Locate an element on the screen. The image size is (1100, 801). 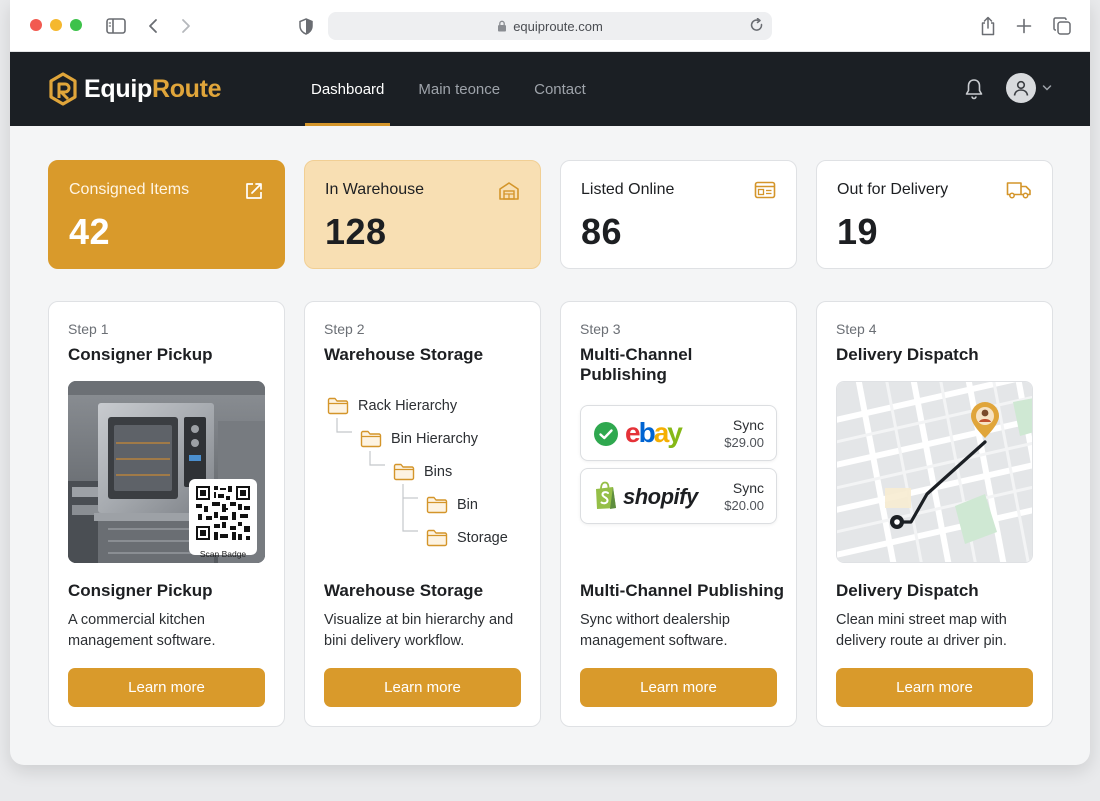
tab-overview-icon is located at coordinates (1062, 26).